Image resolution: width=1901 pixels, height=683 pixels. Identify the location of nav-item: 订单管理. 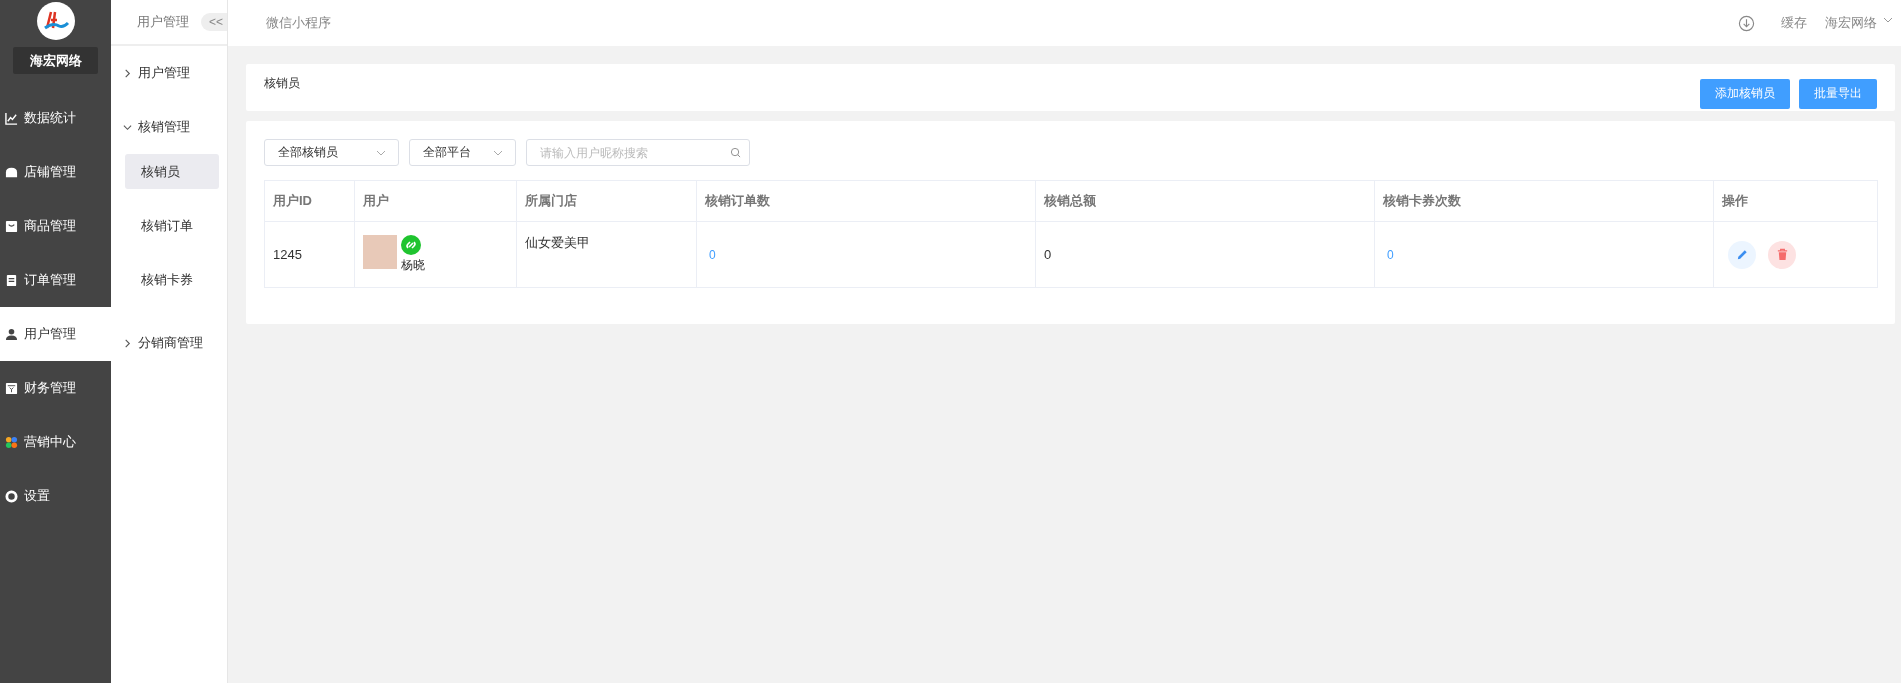
(55, 280).